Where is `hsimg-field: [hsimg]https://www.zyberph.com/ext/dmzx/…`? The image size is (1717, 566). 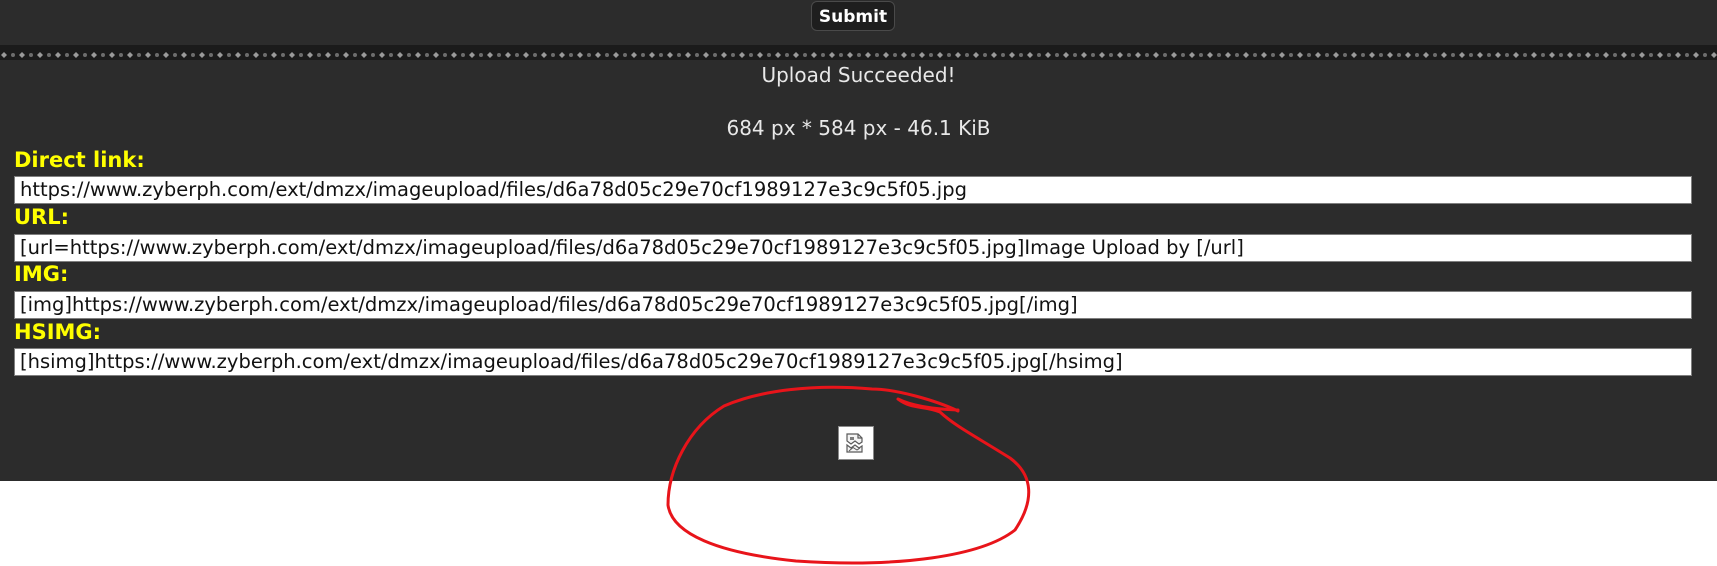
hsimg-field: [hsimg]https://www.zyberph.com/ext/dmzx/… is located at coordinates (853, 362).